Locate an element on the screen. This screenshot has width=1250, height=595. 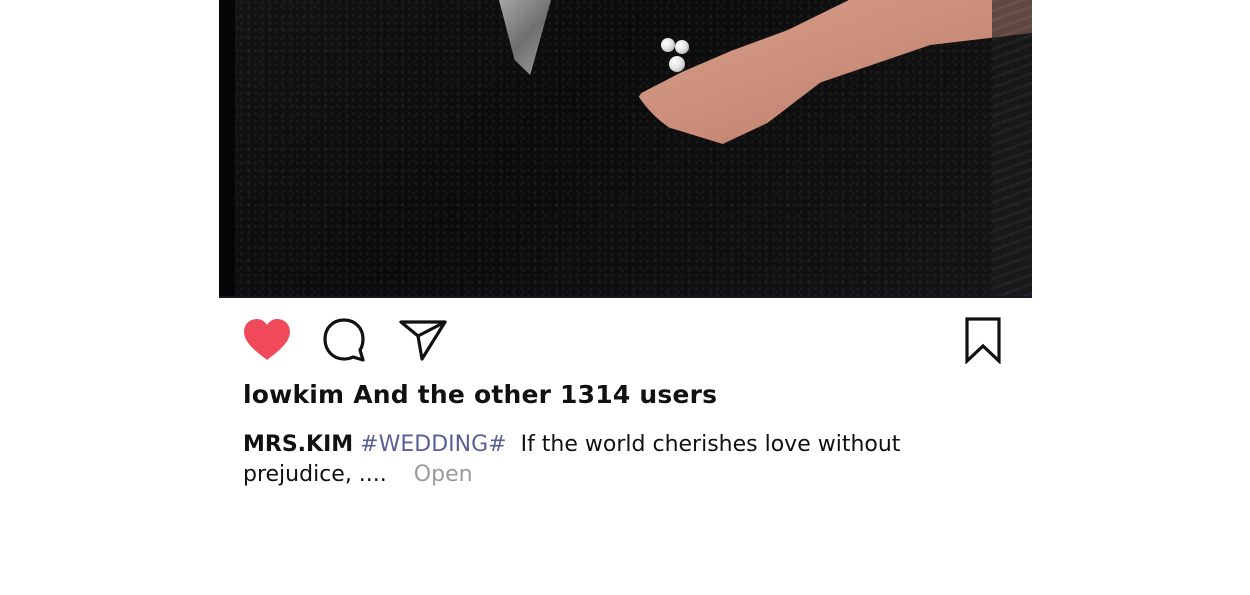
like-button is located at coordinates (267, 340).